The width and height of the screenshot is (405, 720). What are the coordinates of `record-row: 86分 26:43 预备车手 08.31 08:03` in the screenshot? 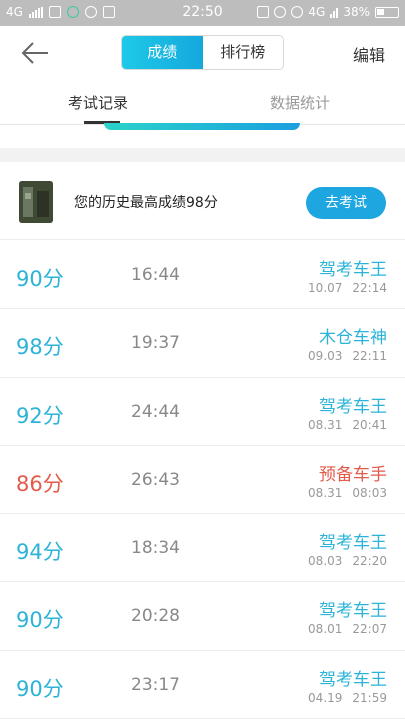 It's located at (202, 480).